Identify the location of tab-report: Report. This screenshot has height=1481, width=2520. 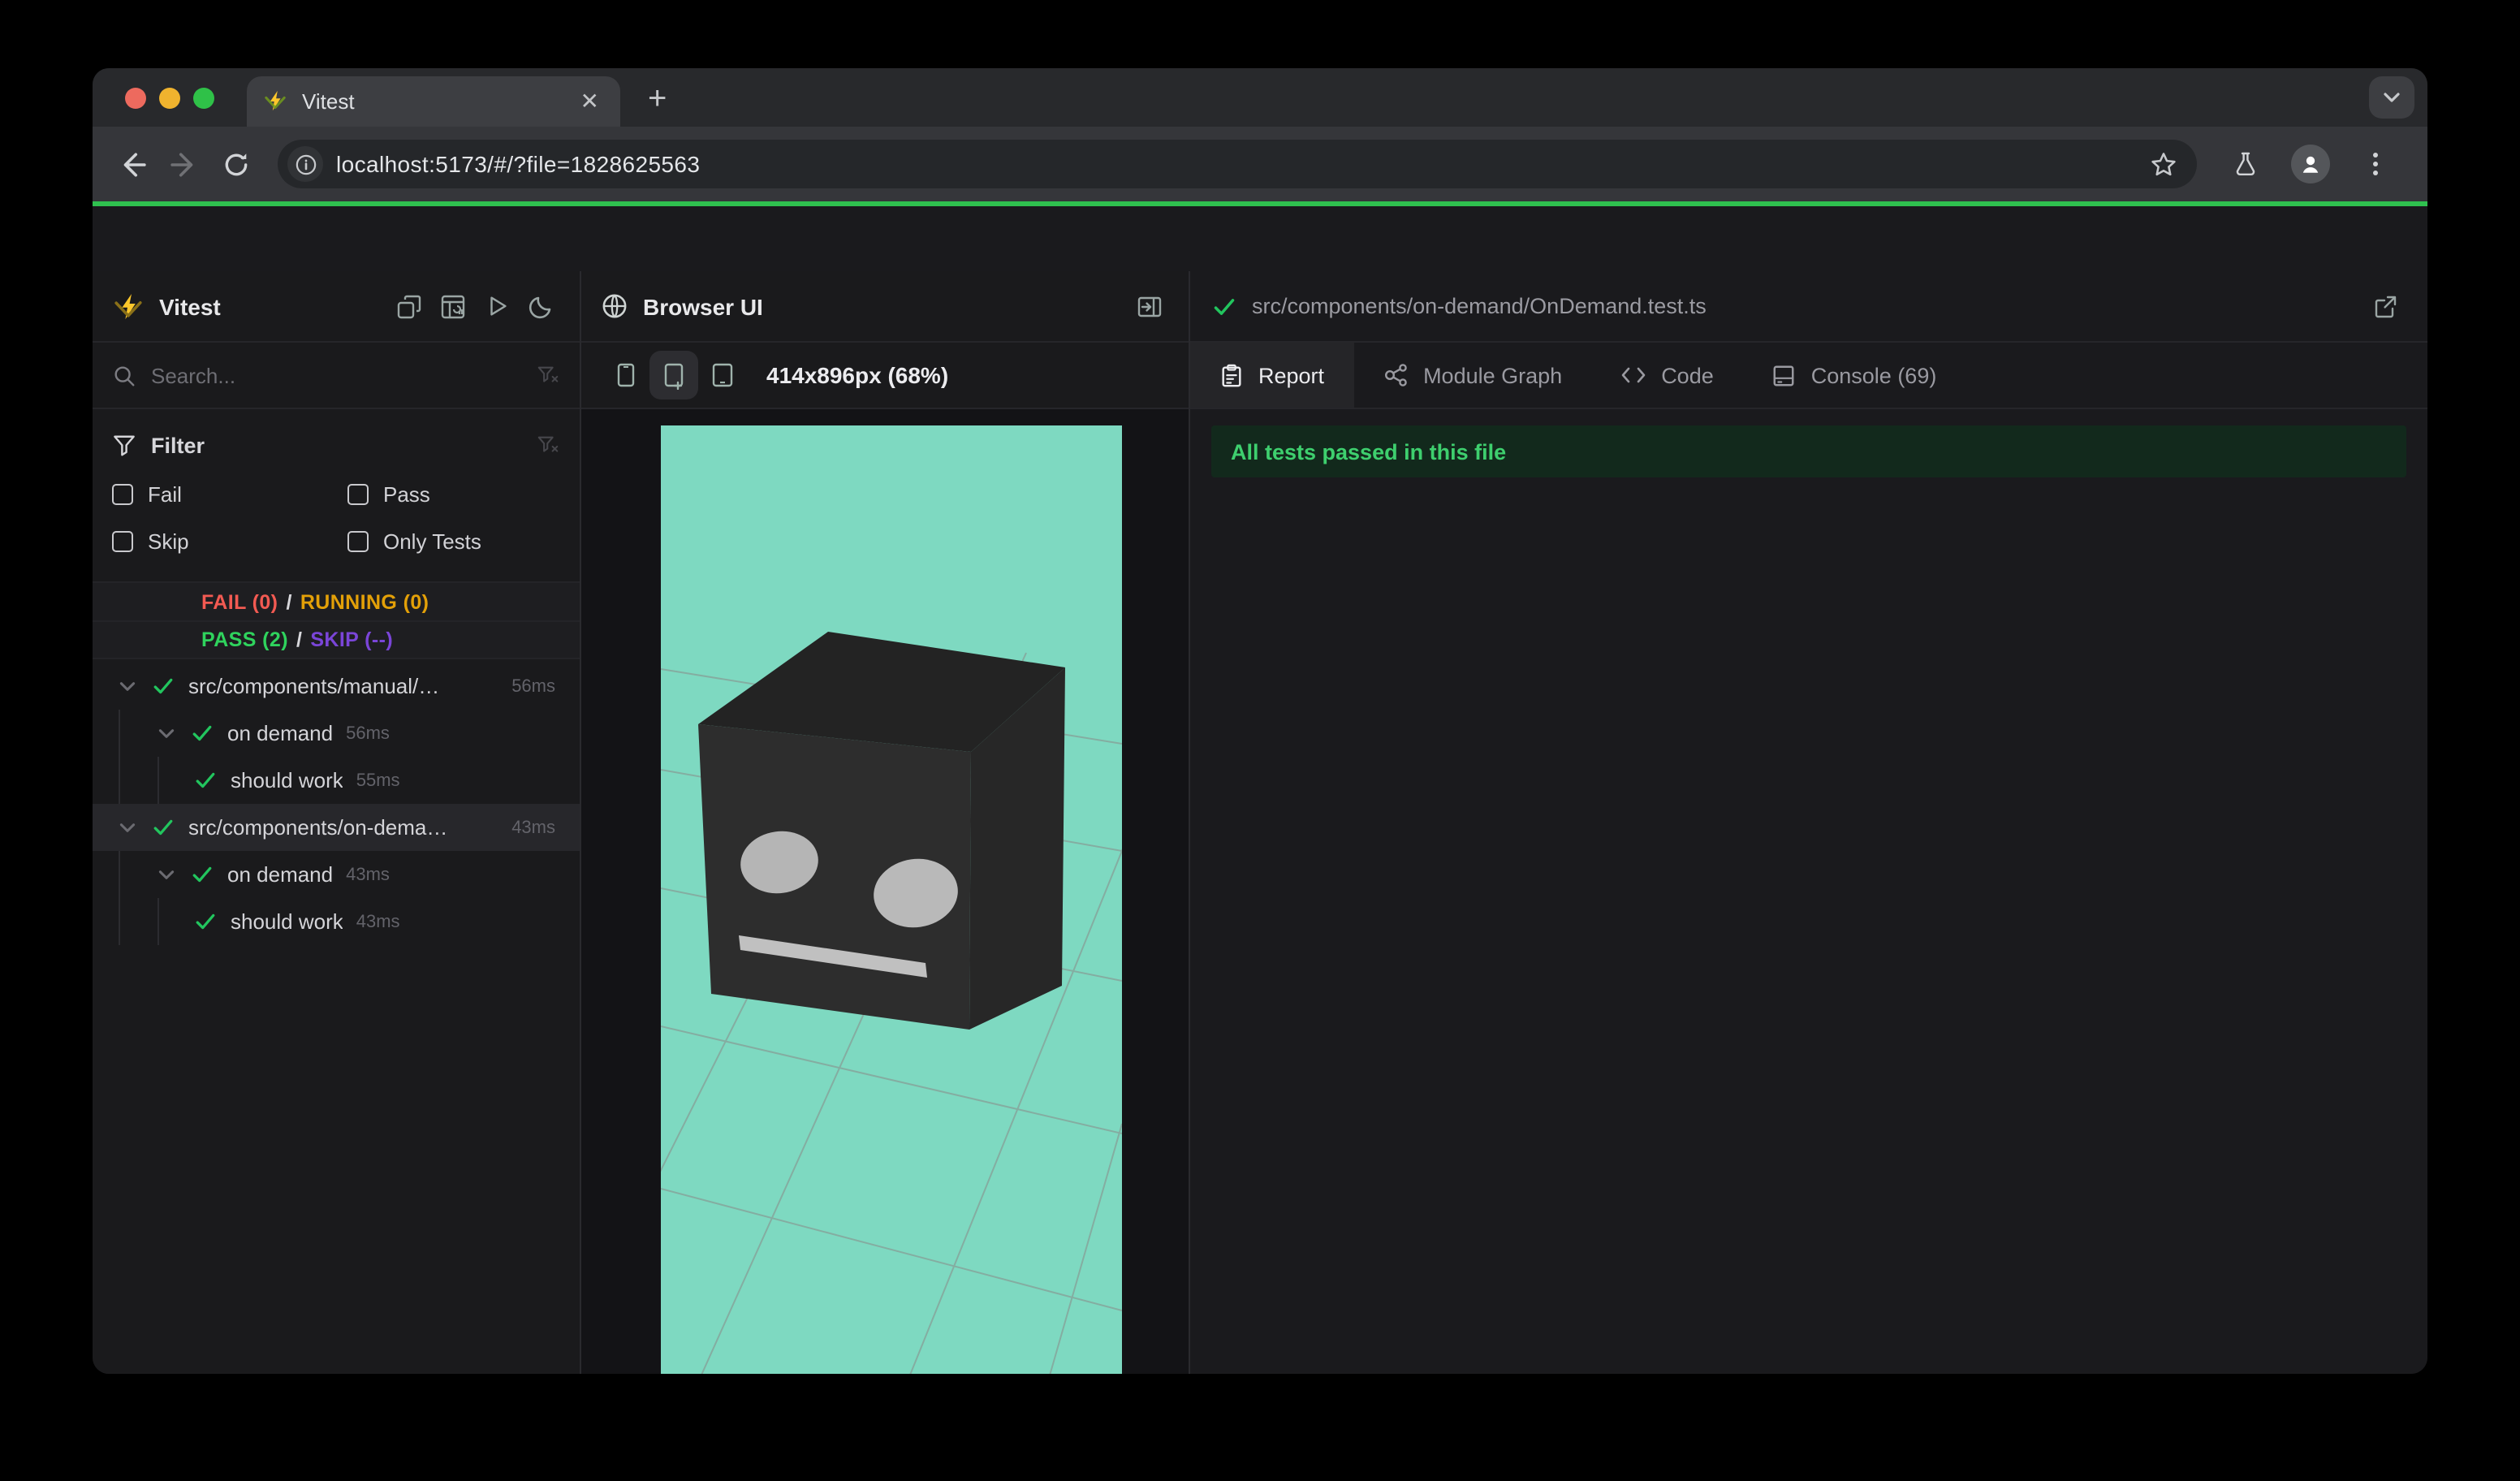
(1272, 375).